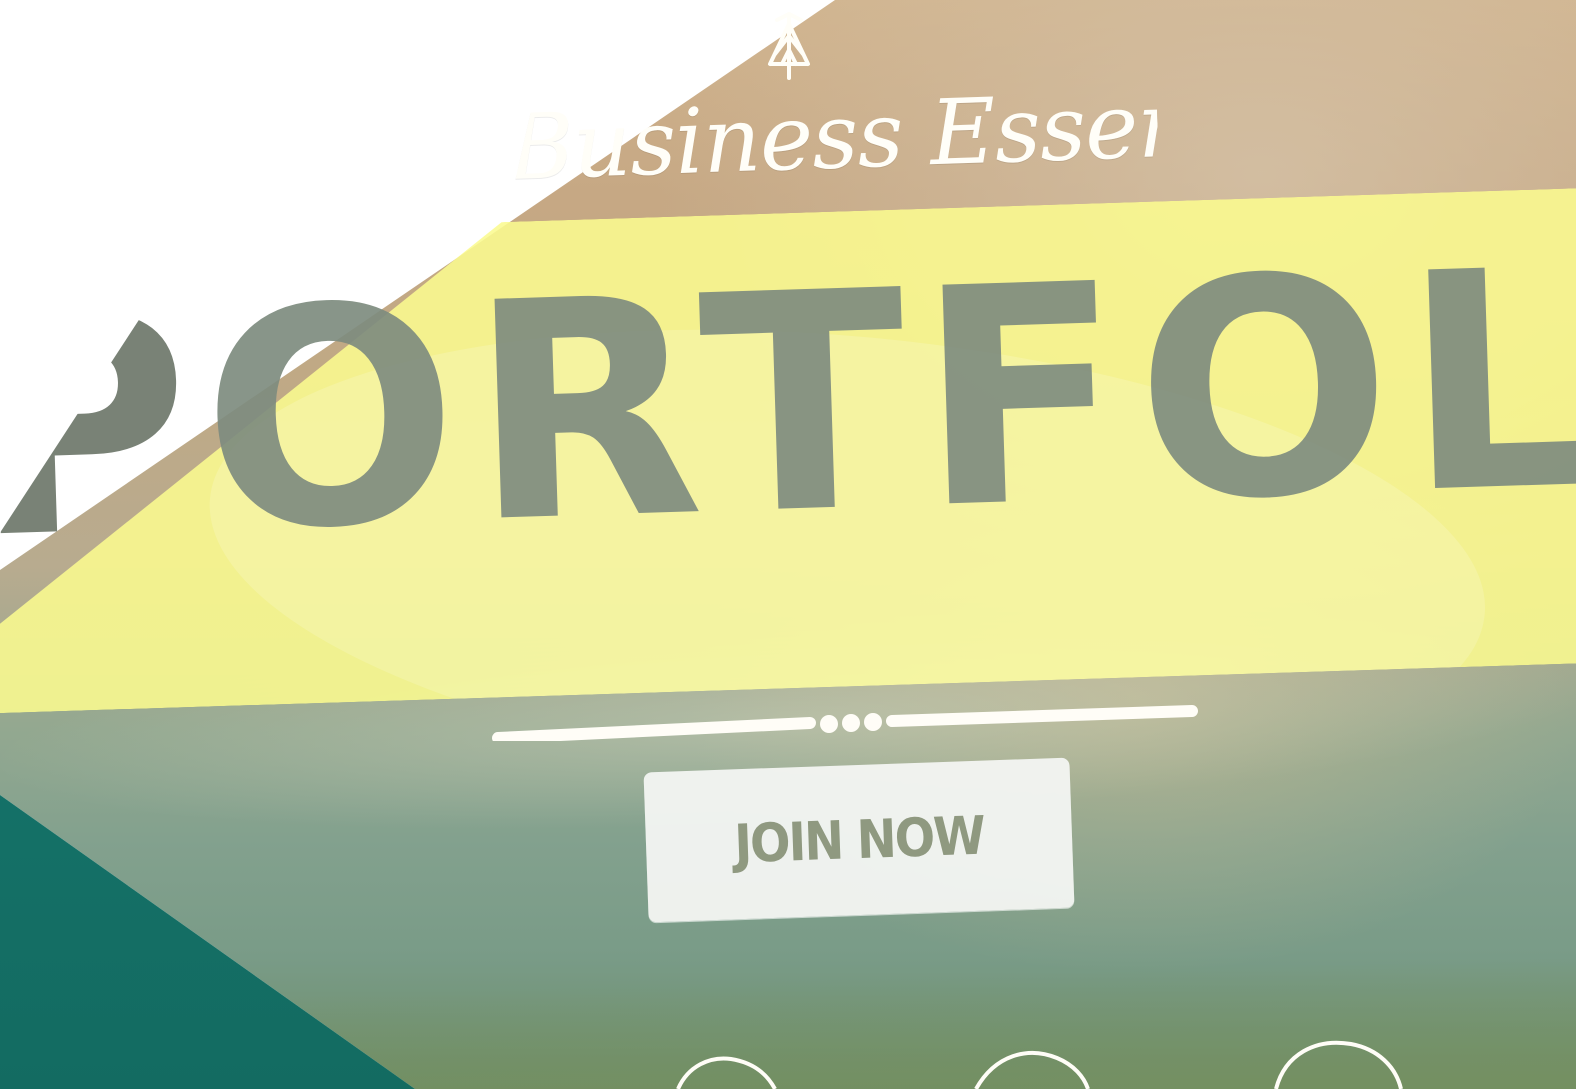 The height and width of the screenshot is (1089, 1576). What do you see at coordinates (789, 46) in the screenshot?
I see `tower-logo-icon` at bounding box center [789, 46].